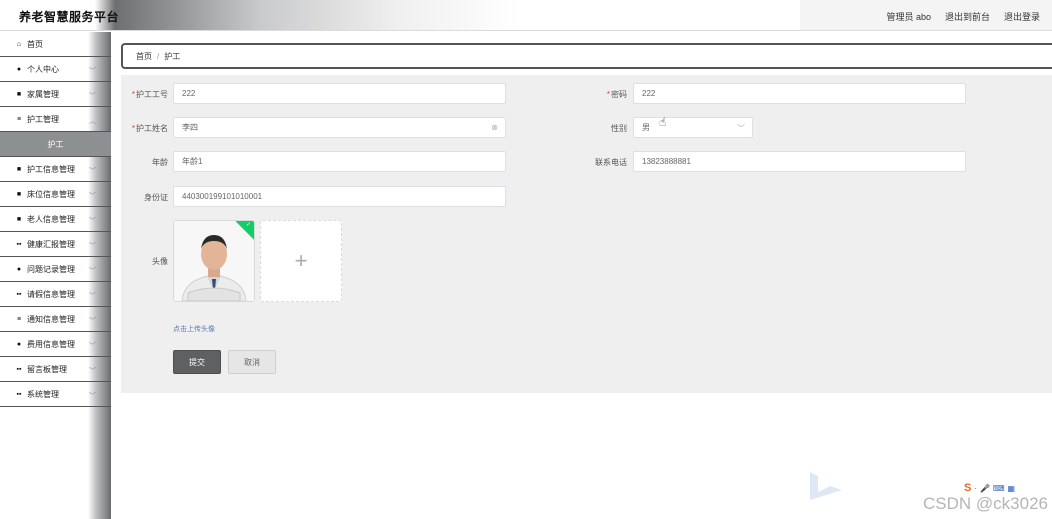  I want to click on sidebar-item-label: 个人中心, so click(43, 69).